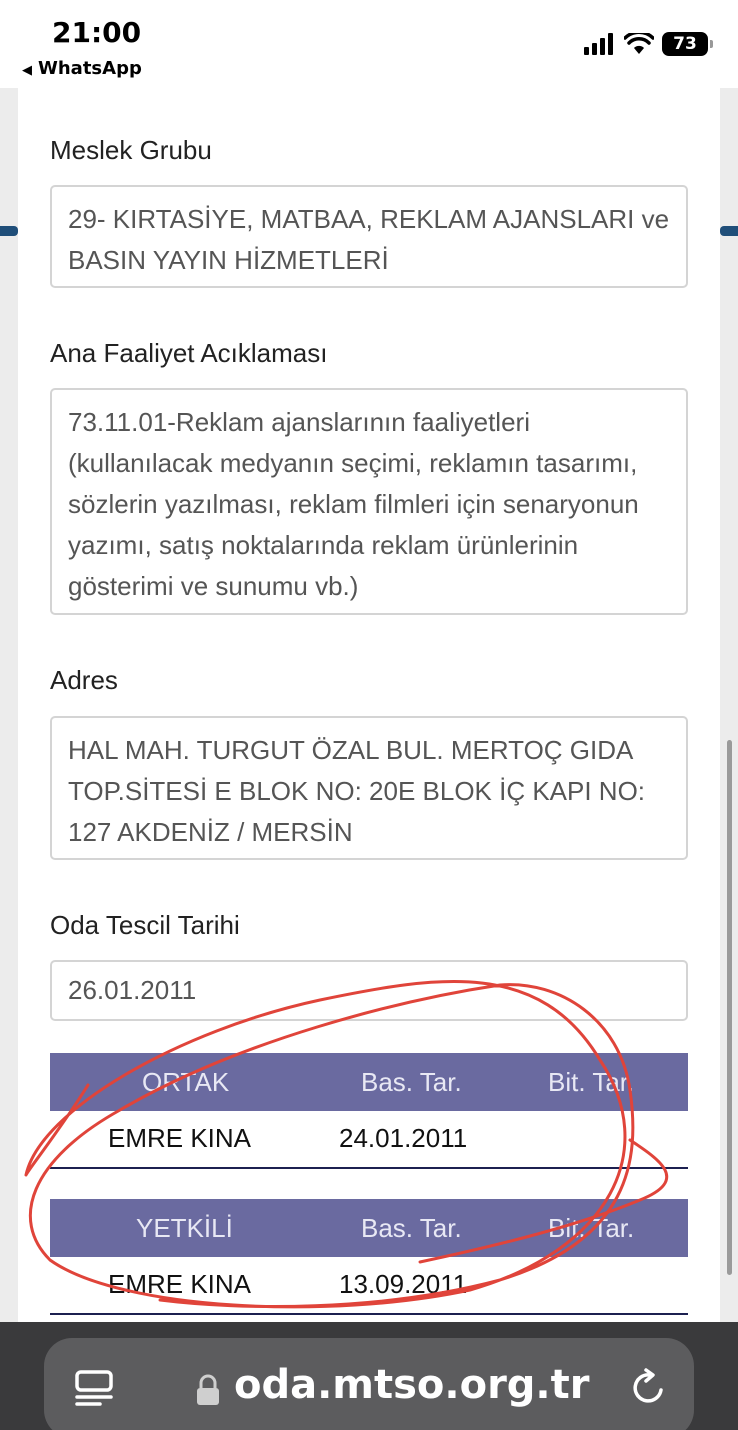 This screenshot has height=1430, width=738. I want to click on field-label-ana-faaliyet: Ana Faaliyet Acıklaması, so click(189, 353).